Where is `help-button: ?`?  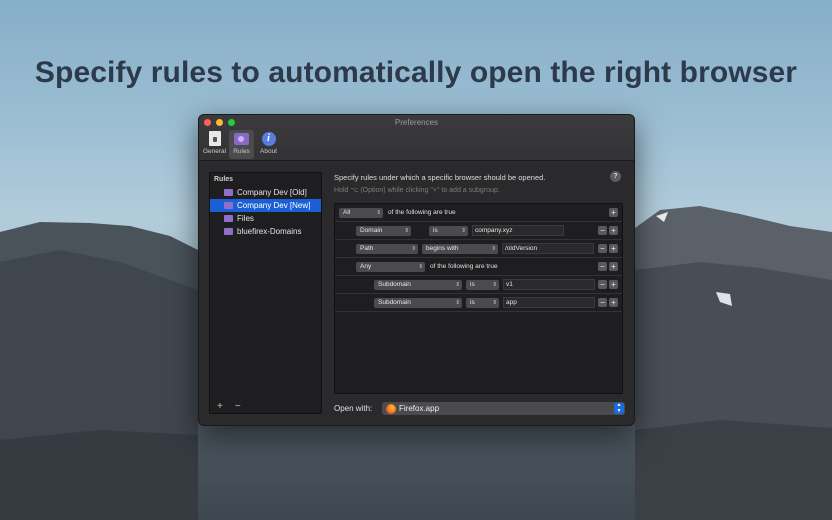
help-button: ? is located at coordinates (615, 176).